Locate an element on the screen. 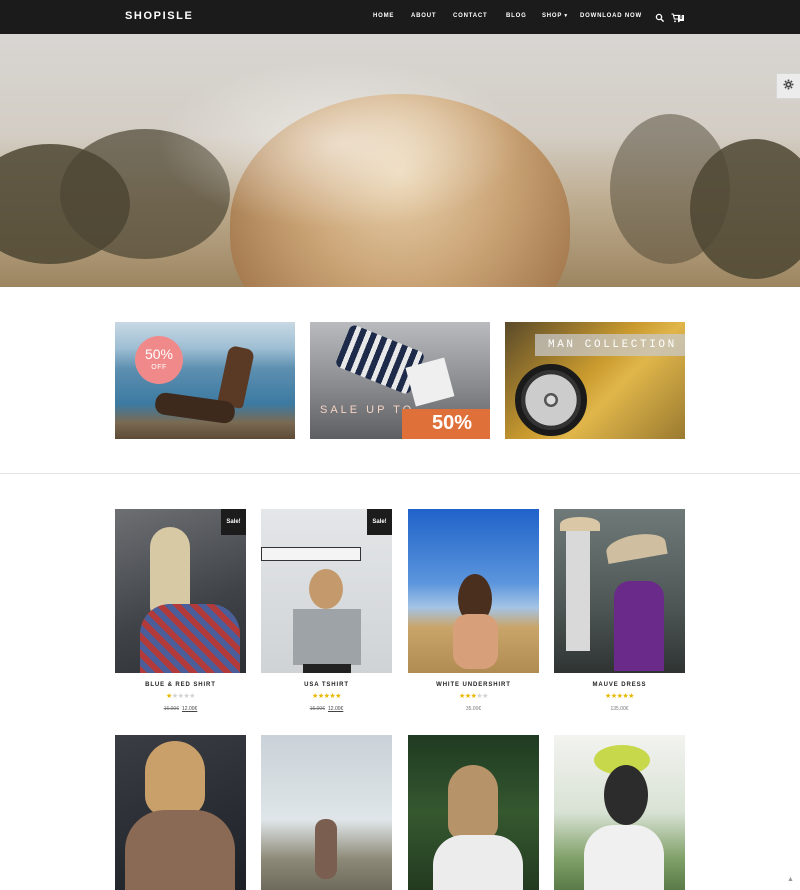  discount-badge: 50% OFF is located at coordinates (159, 360).